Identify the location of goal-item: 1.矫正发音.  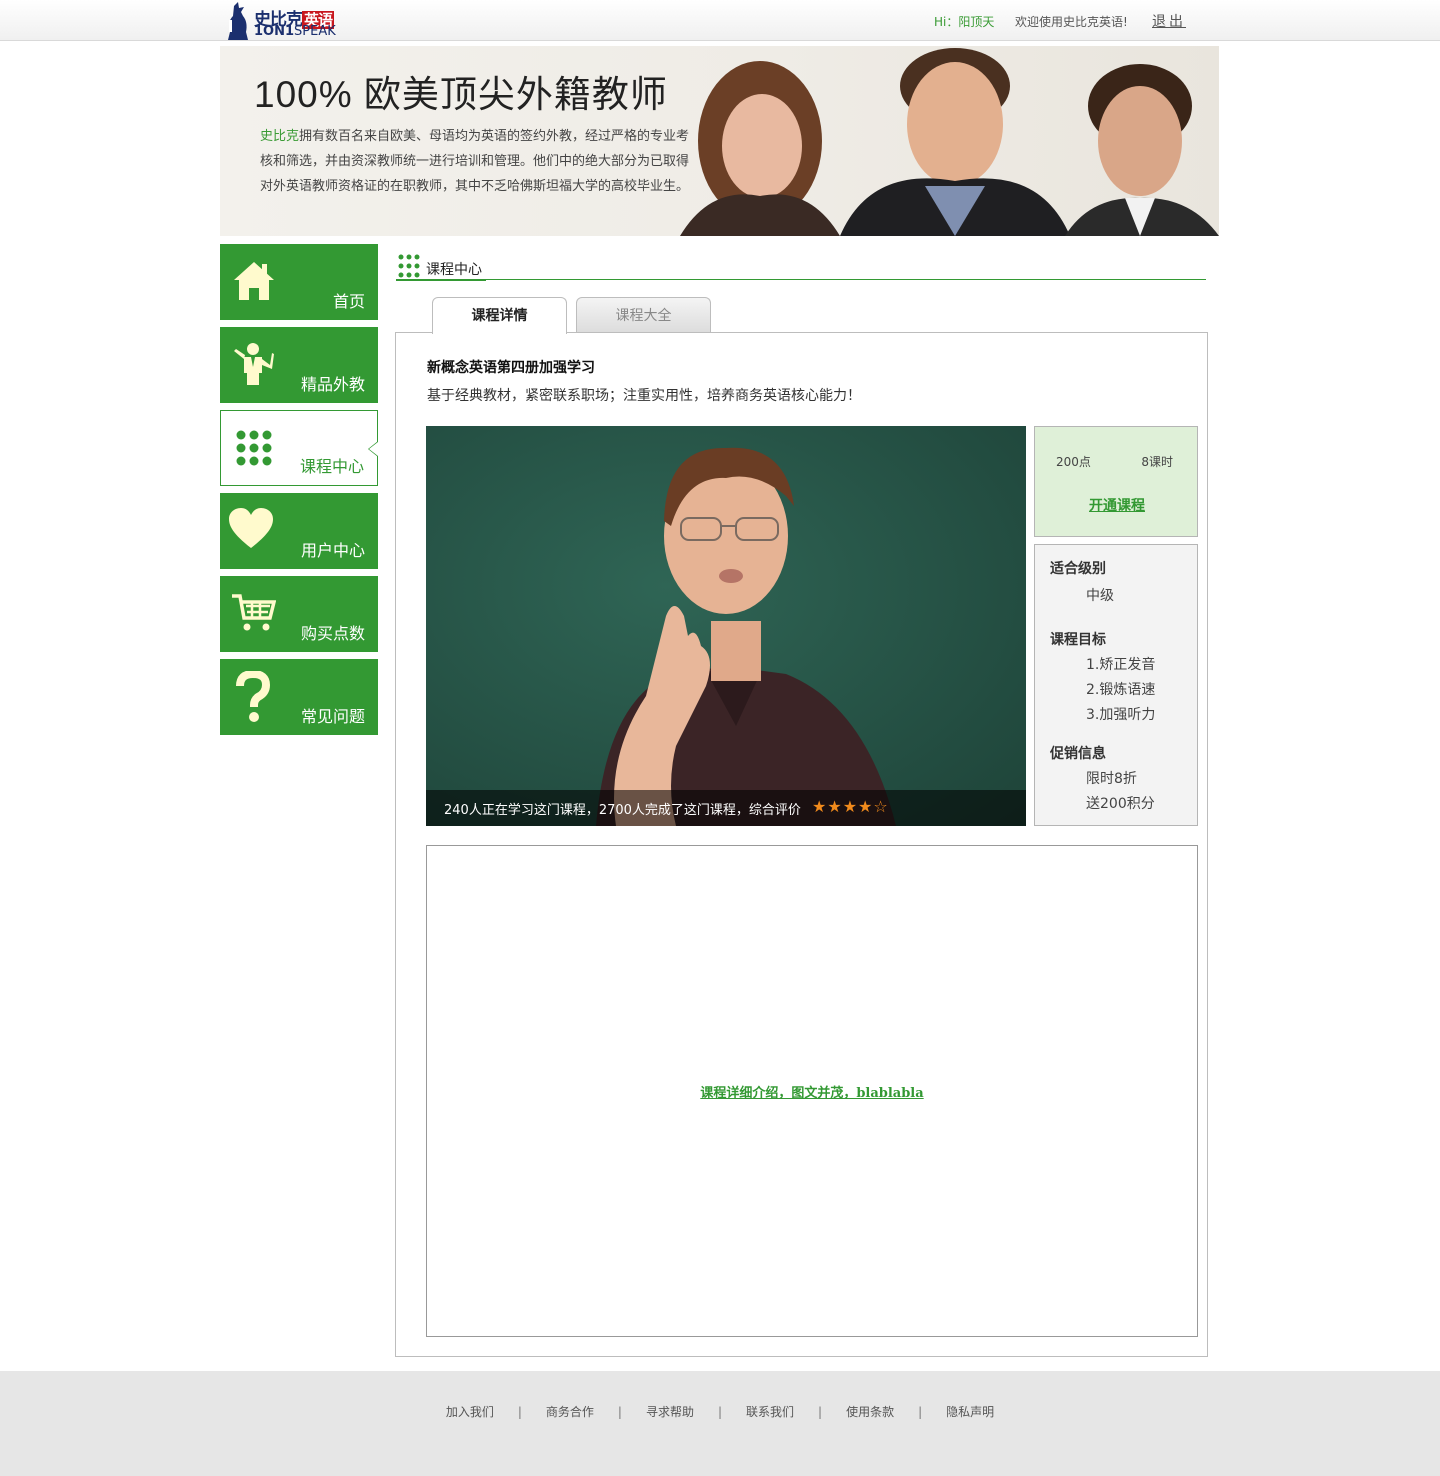
(1121, 665).